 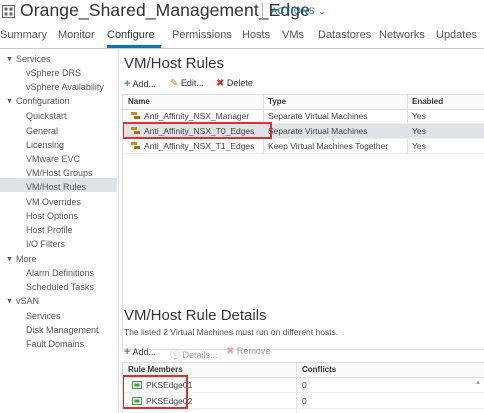 I want to click on sidebar-group-vsan: vSAN, so click(x=27, y=301).